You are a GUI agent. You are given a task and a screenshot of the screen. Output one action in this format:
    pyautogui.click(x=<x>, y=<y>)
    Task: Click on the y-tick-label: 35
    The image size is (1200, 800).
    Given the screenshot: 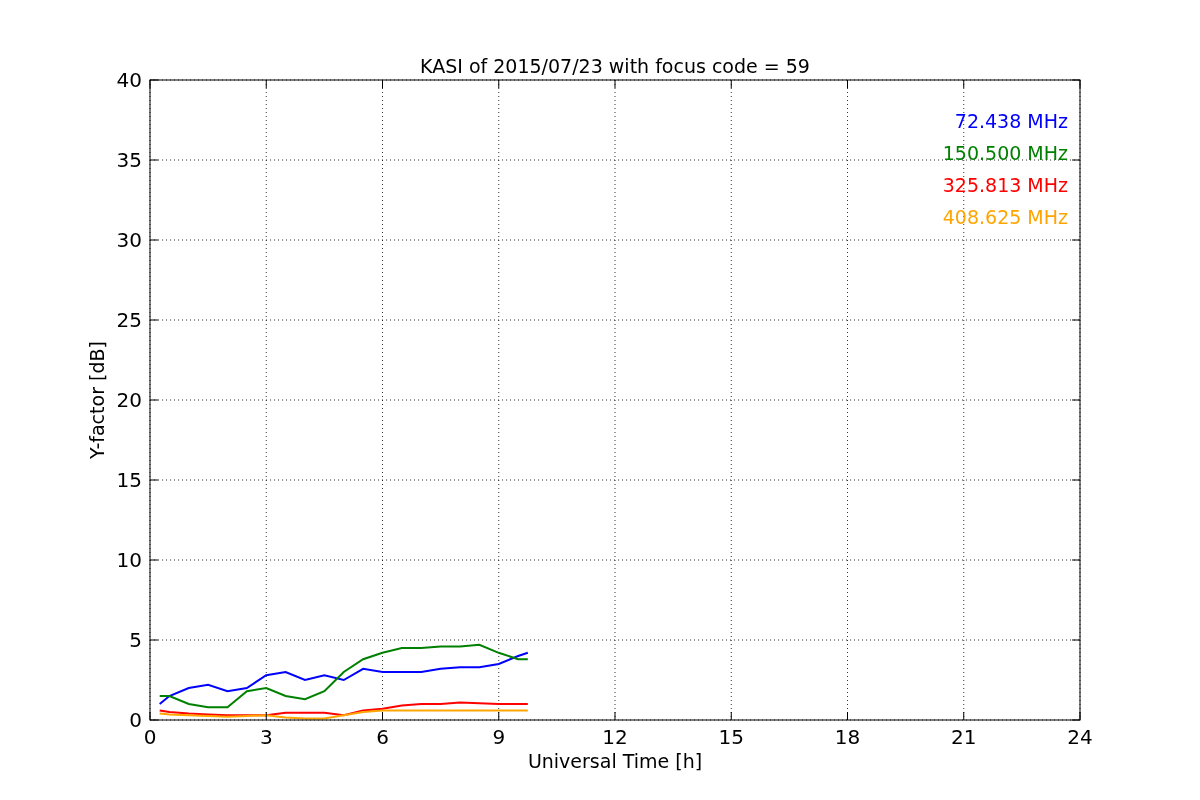 What is the action you would take?
    pyautogui.click(x=129, y=160)
    